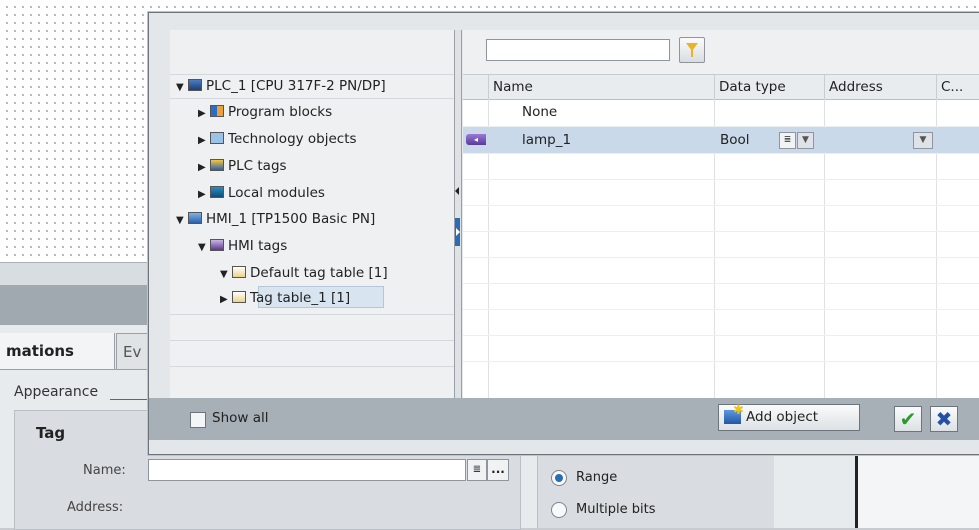  I want to click on panel-splitter, so click(458, 214).